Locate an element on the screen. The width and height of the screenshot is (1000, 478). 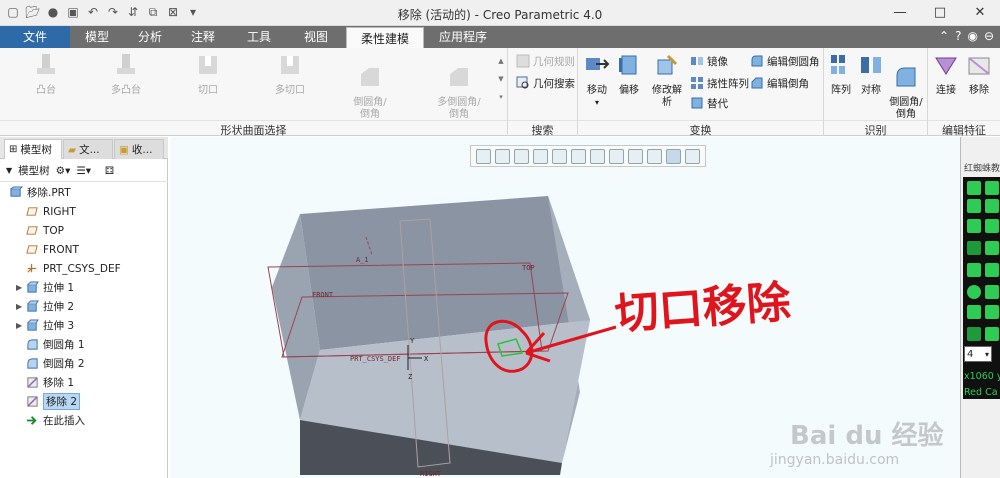
repaint-icon is located at coordinates (540, 156).